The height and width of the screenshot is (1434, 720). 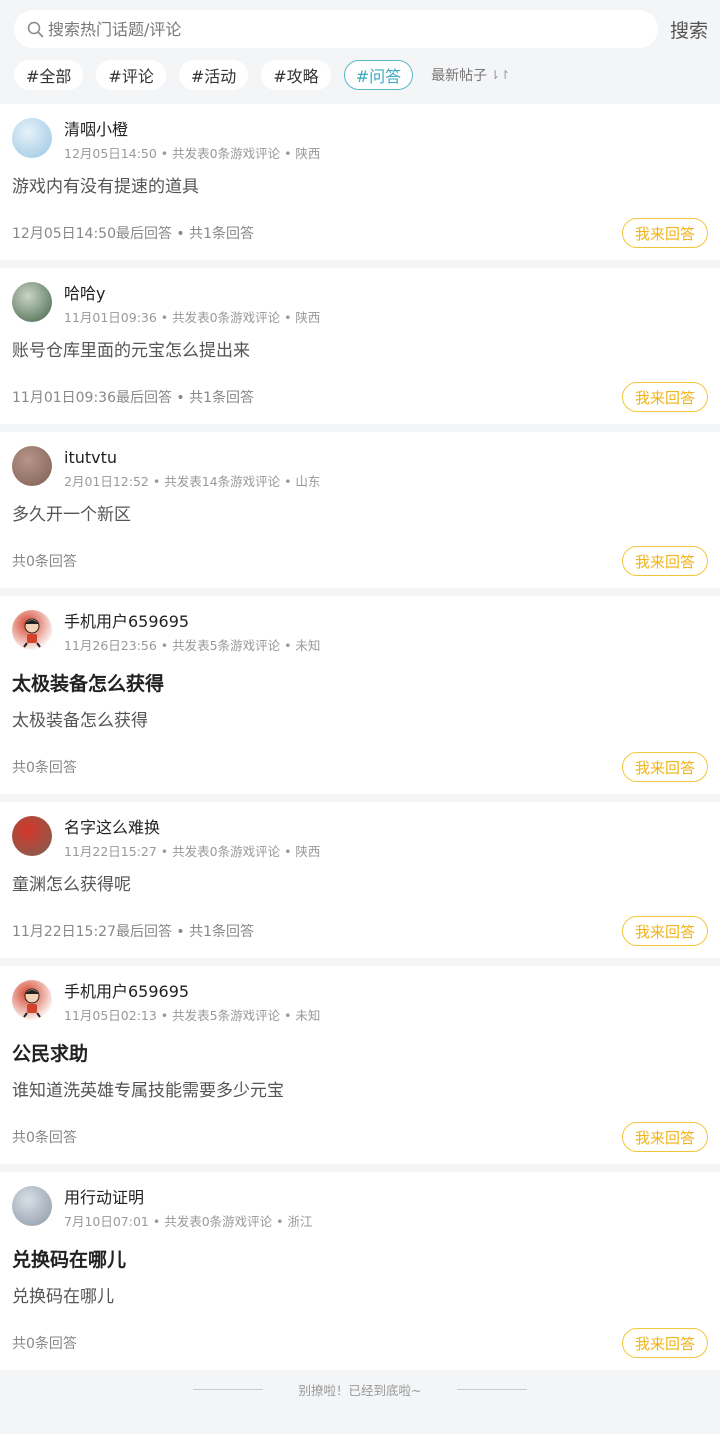 I want to click on author-row: 手机用户659695 11月05日02:13 • 共发表5条游戏评论 • 未知, so click(x=360, y=1002).